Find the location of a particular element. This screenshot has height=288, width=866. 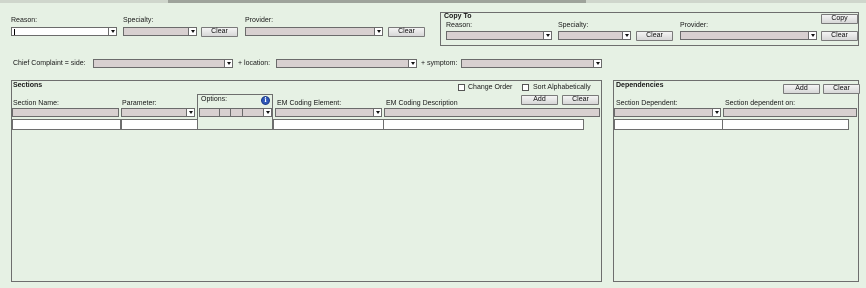

provider-clear-button: Clear is located at coordinates (406, 32).